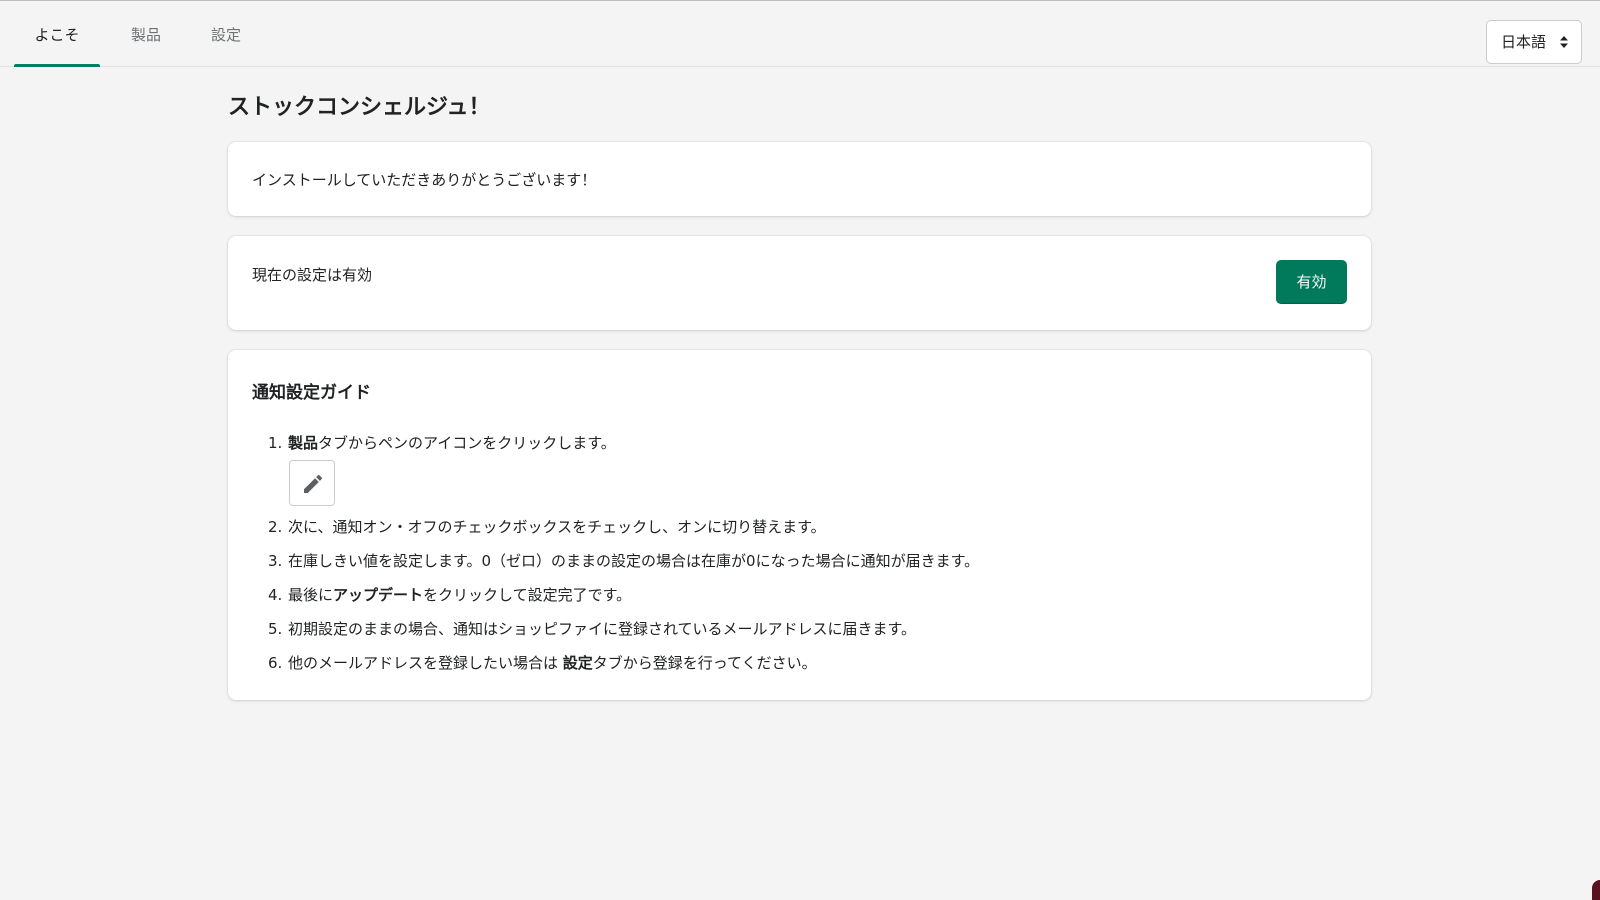 The height and width of the screenshot is (900, 1600). I want to click on tab-welcome: よこそ, so click(57, 34).